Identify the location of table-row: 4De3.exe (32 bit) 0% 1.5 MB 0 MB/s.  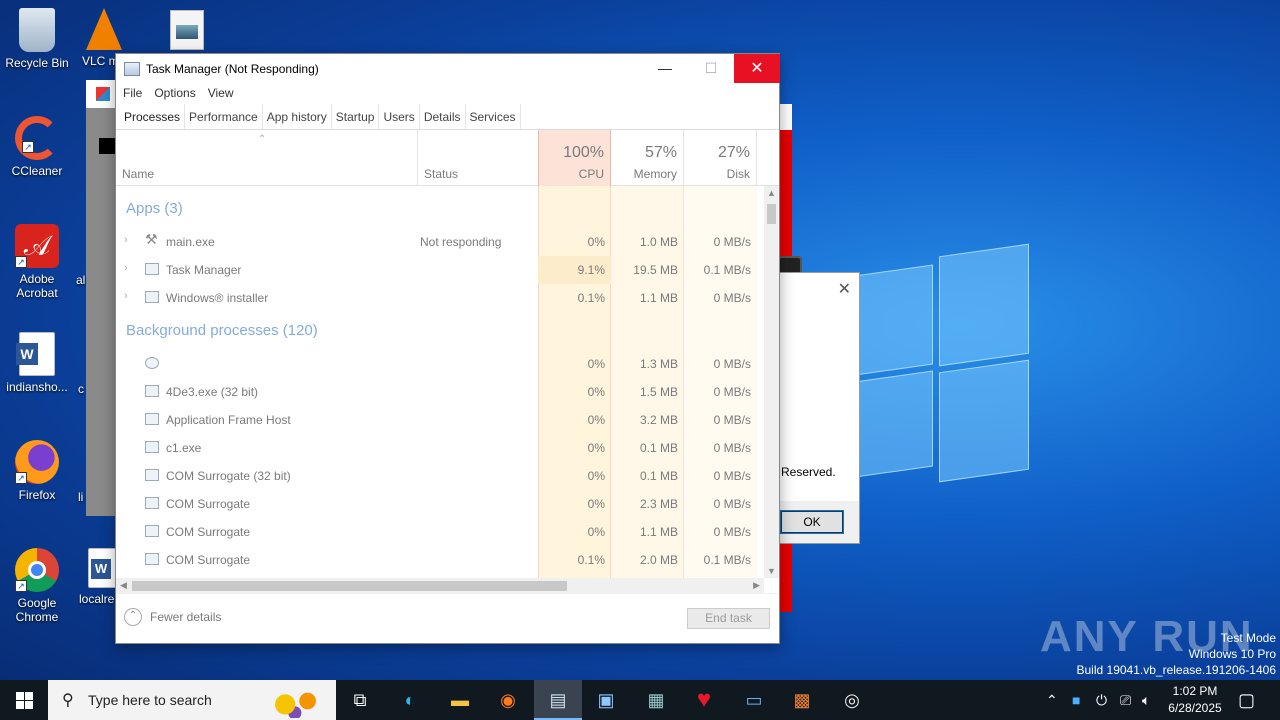
(440, 392).